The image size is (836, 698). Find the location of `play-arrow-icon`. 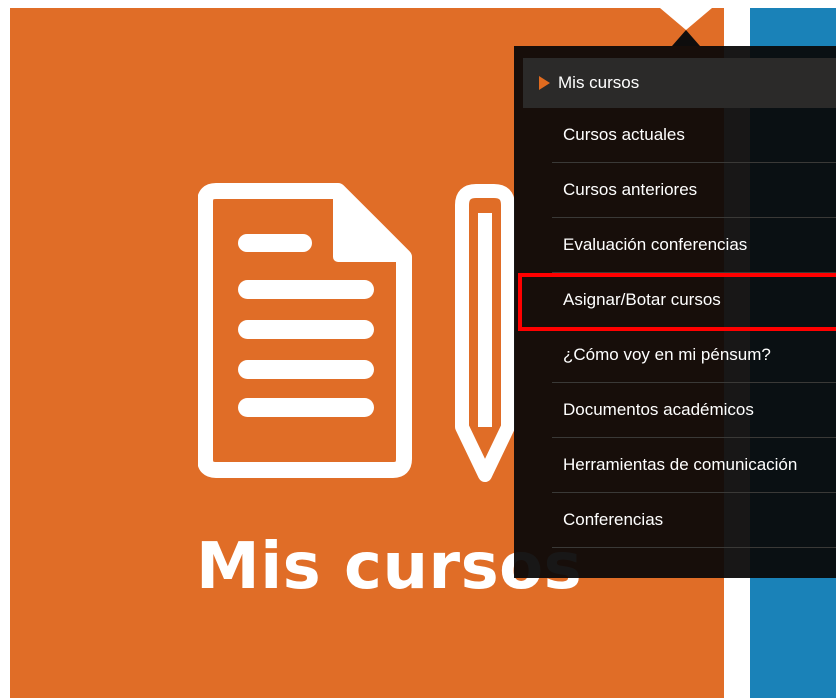

play-arrow-icon is located at coordinates (544, 83).